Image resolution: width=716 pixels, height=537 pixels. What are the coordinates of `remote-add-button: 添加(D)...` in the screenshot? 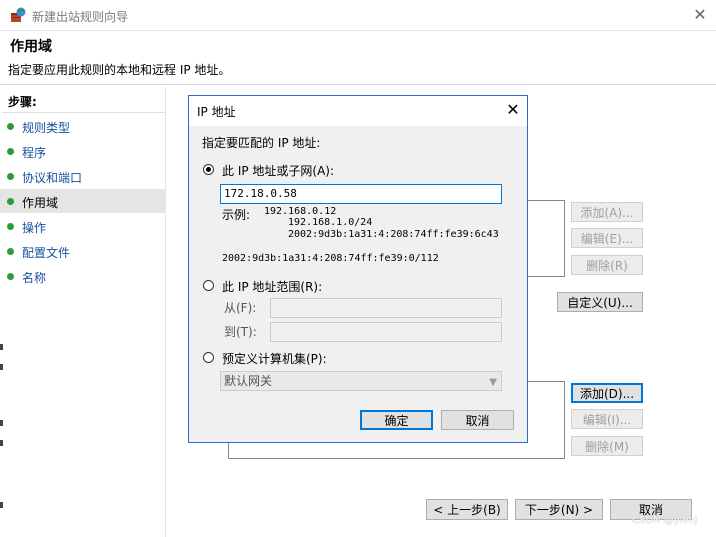 It's located at (607, 393).